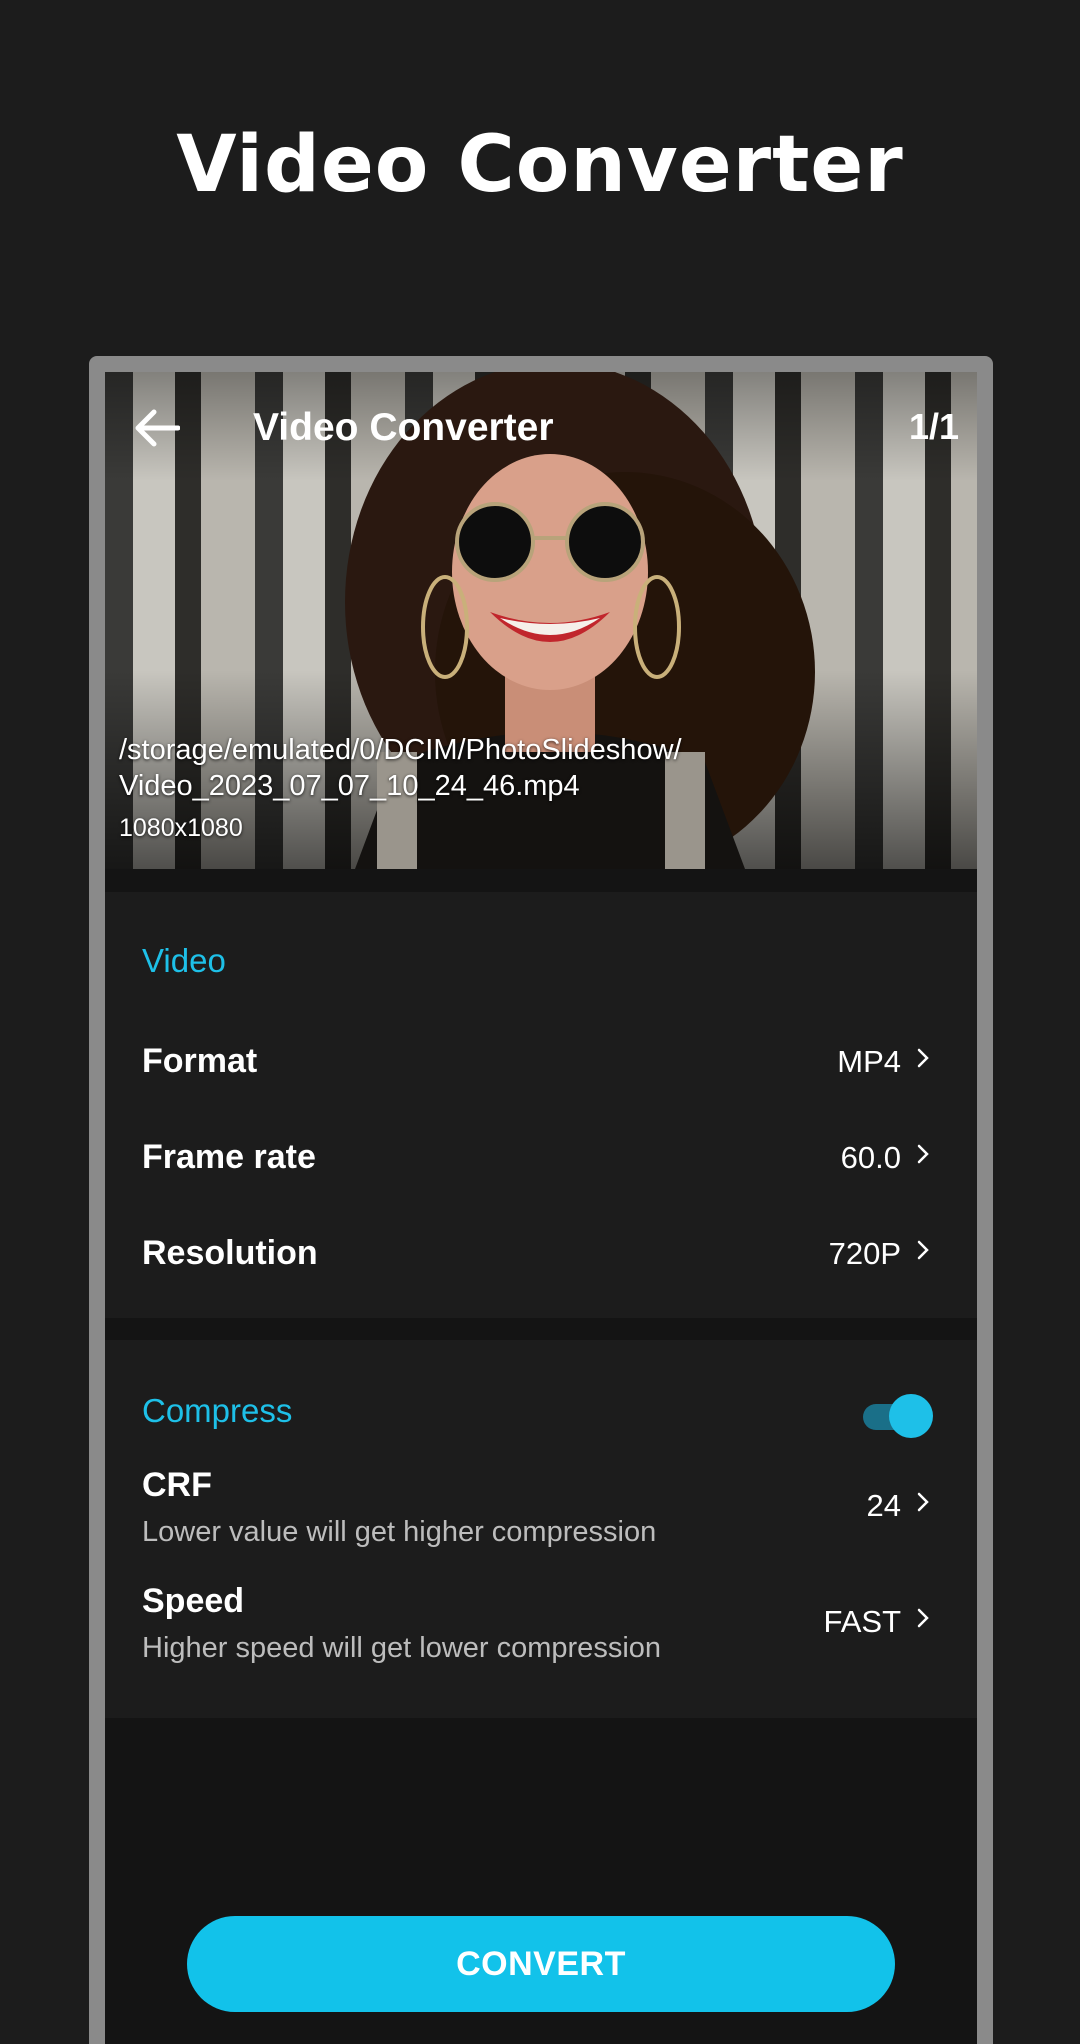  I want to click on crf-description: Lower value will get higher compression, so click(399, 1532).